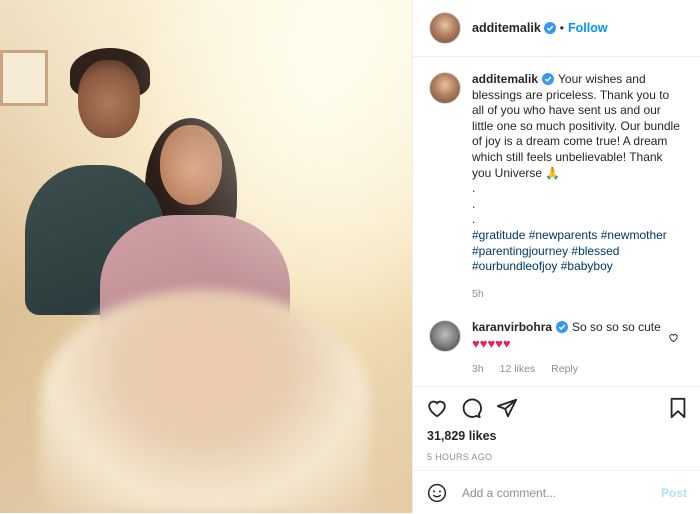 The width and height of the screenshot is (700, 514). Describe the element at coordinates (564, 369) in the screenshot. I see `reply-button: Reply` at that location.